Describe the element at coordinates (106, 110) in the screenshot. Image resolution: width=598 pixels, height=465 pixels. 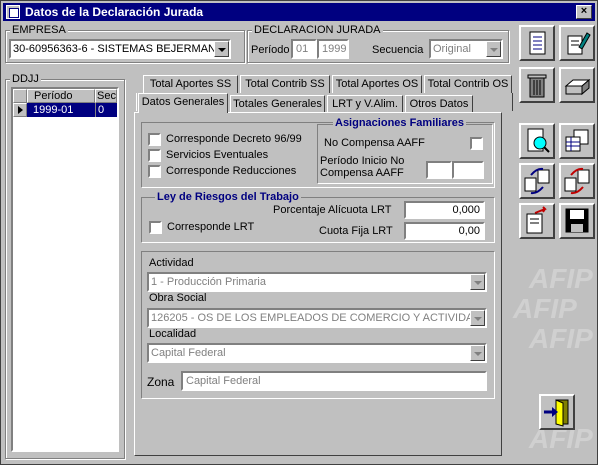
I see `cell-sec: 0` at that location.